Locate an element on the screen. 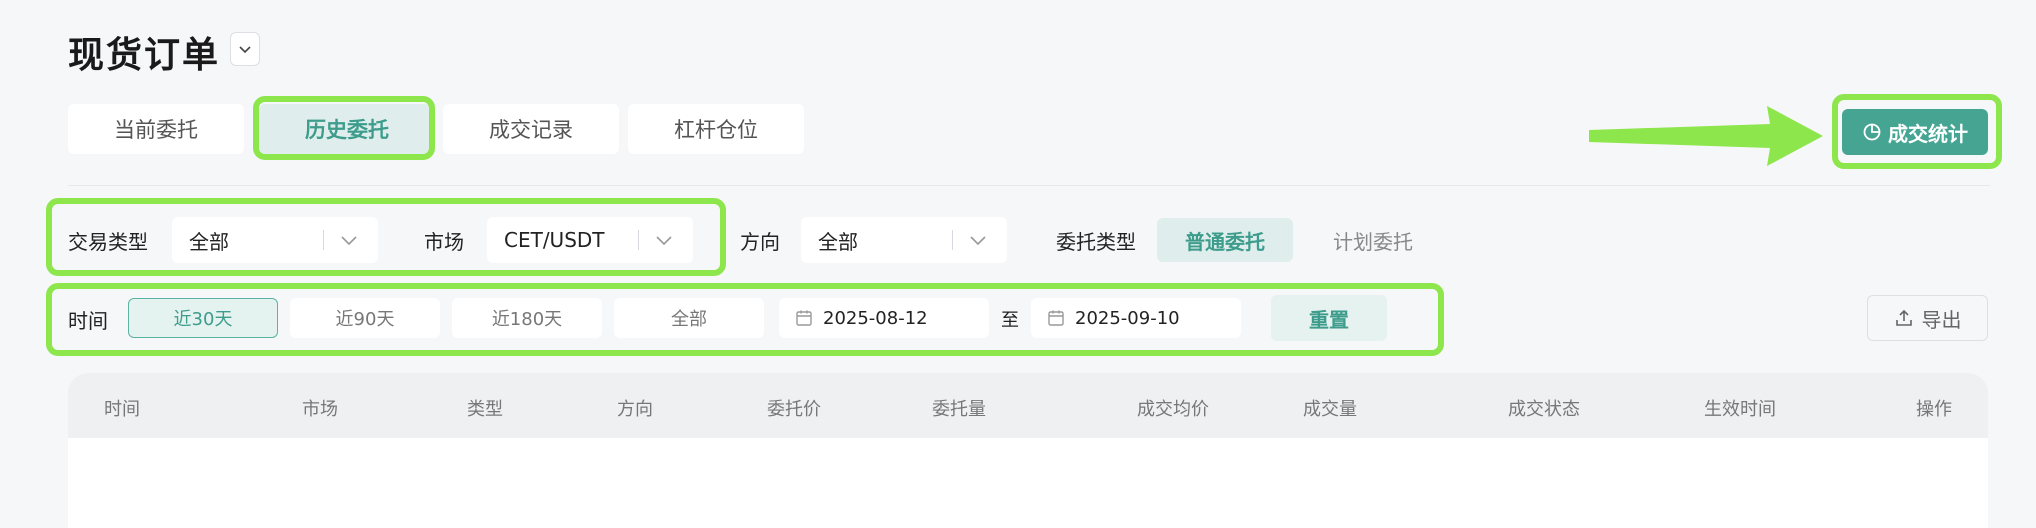  market-select: CET/USDT is located at coordinates (590, 240).